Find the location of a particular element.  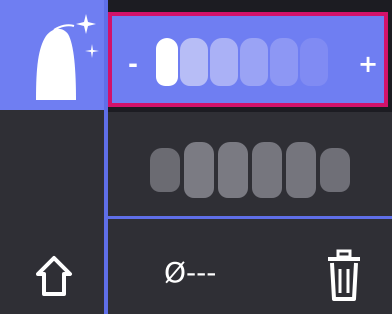

delete-button is located at coordinates (344, 275).